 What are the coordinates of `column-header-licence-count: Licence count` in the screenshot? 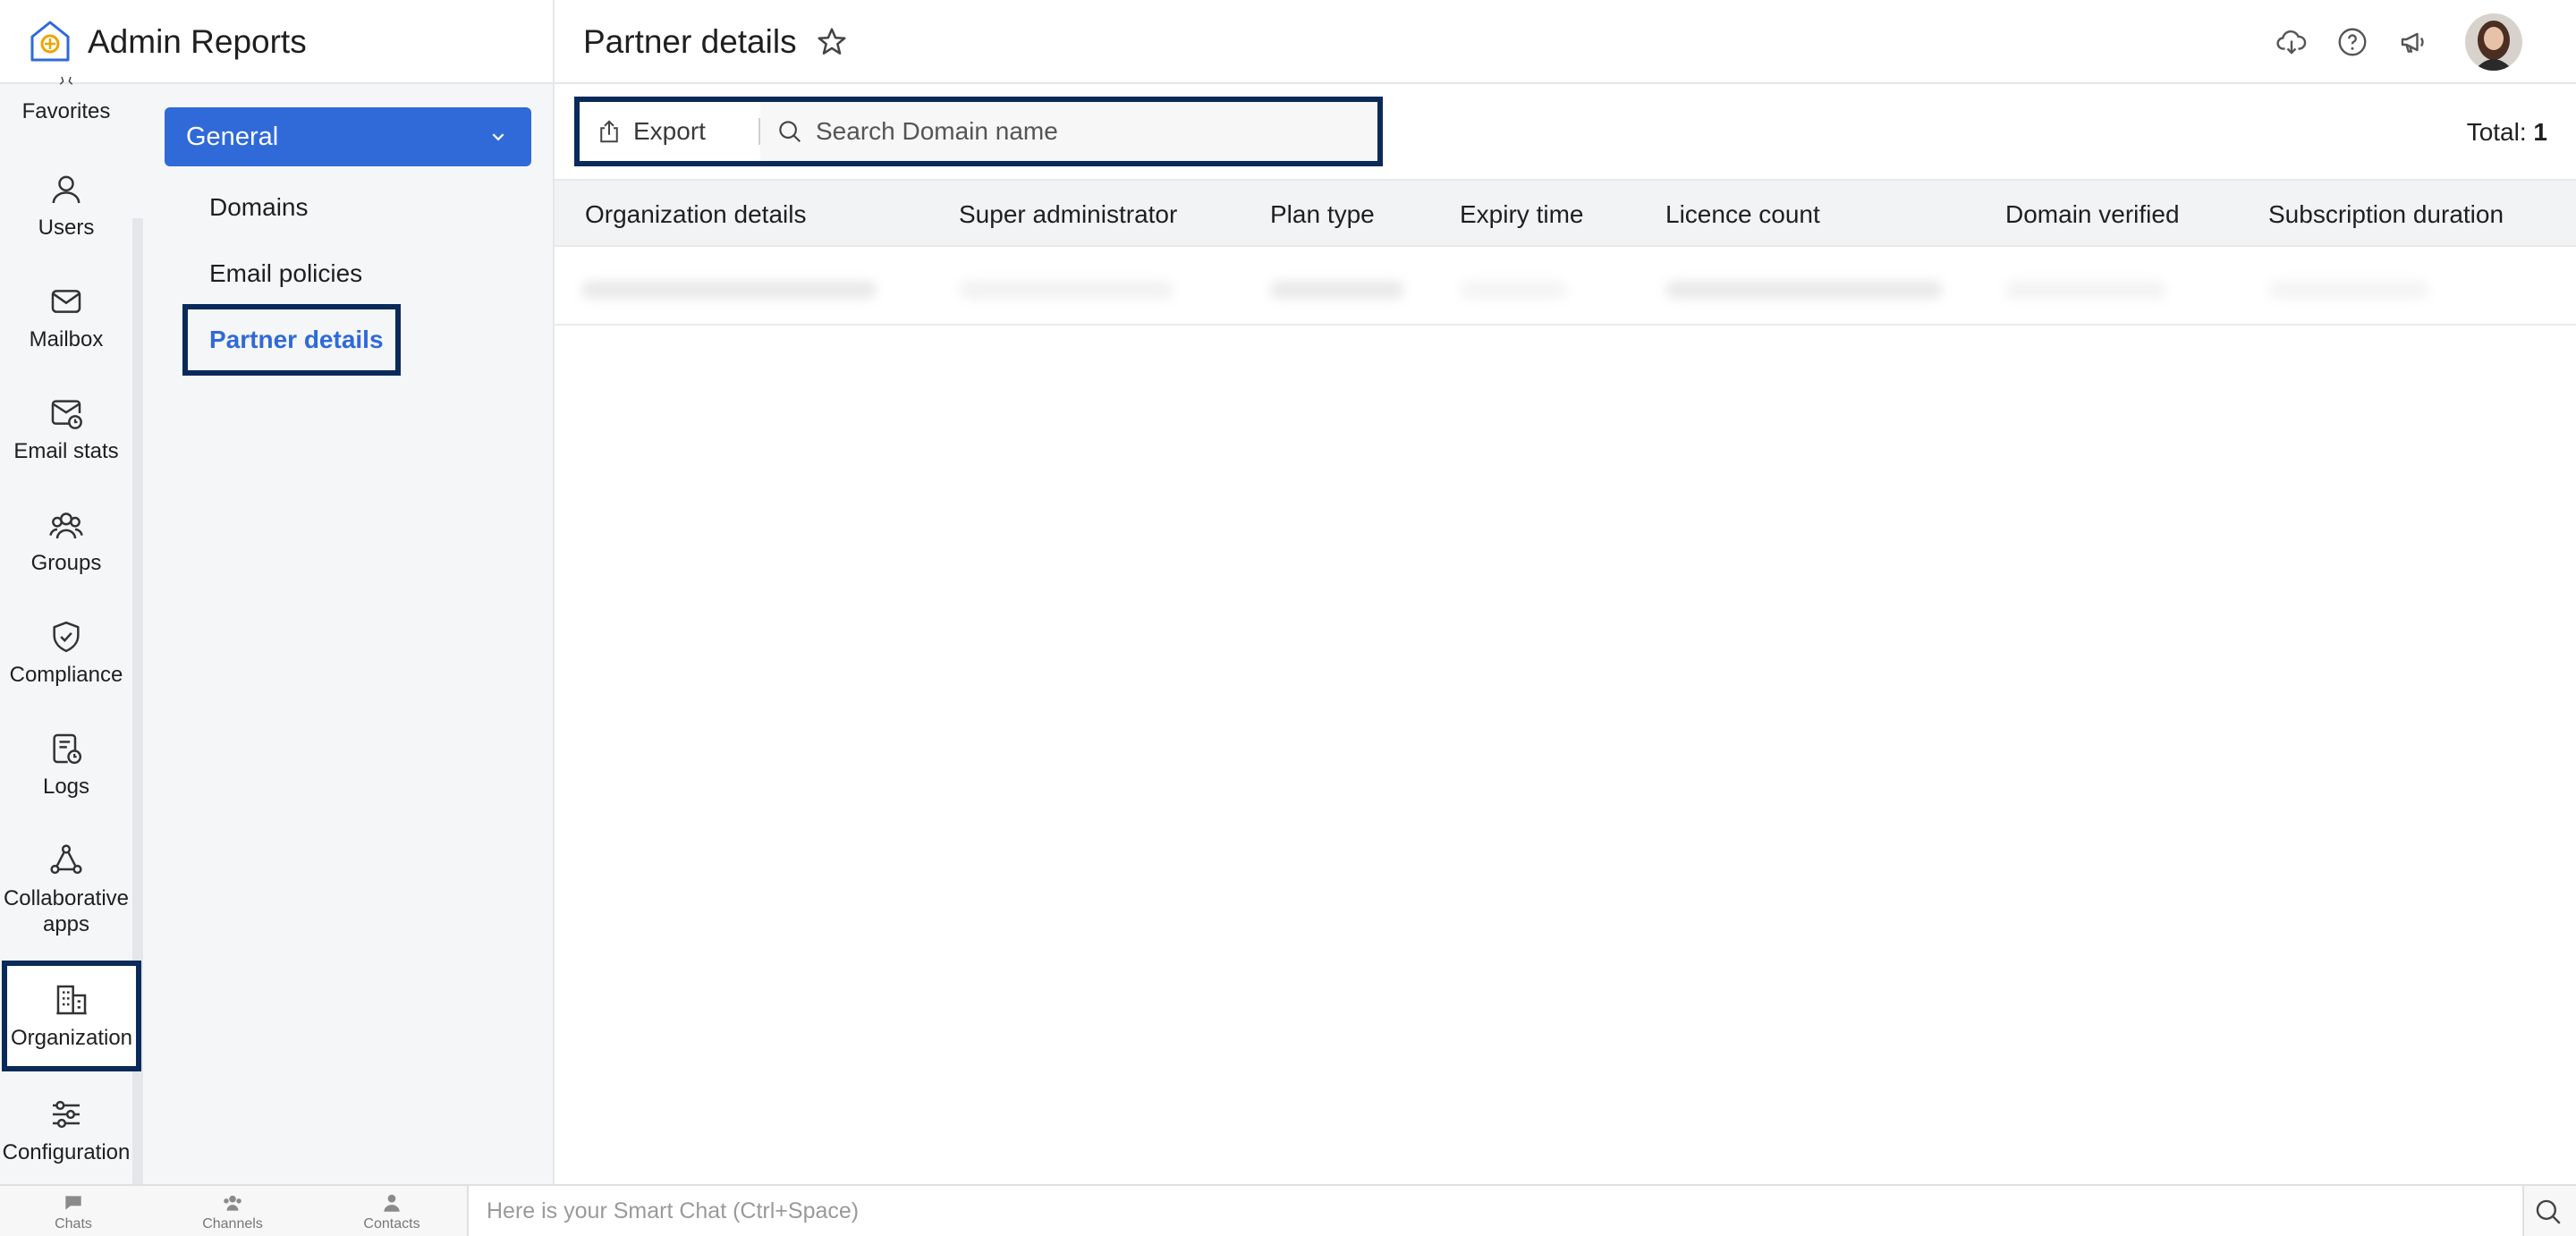 It's located at (1742, 214).